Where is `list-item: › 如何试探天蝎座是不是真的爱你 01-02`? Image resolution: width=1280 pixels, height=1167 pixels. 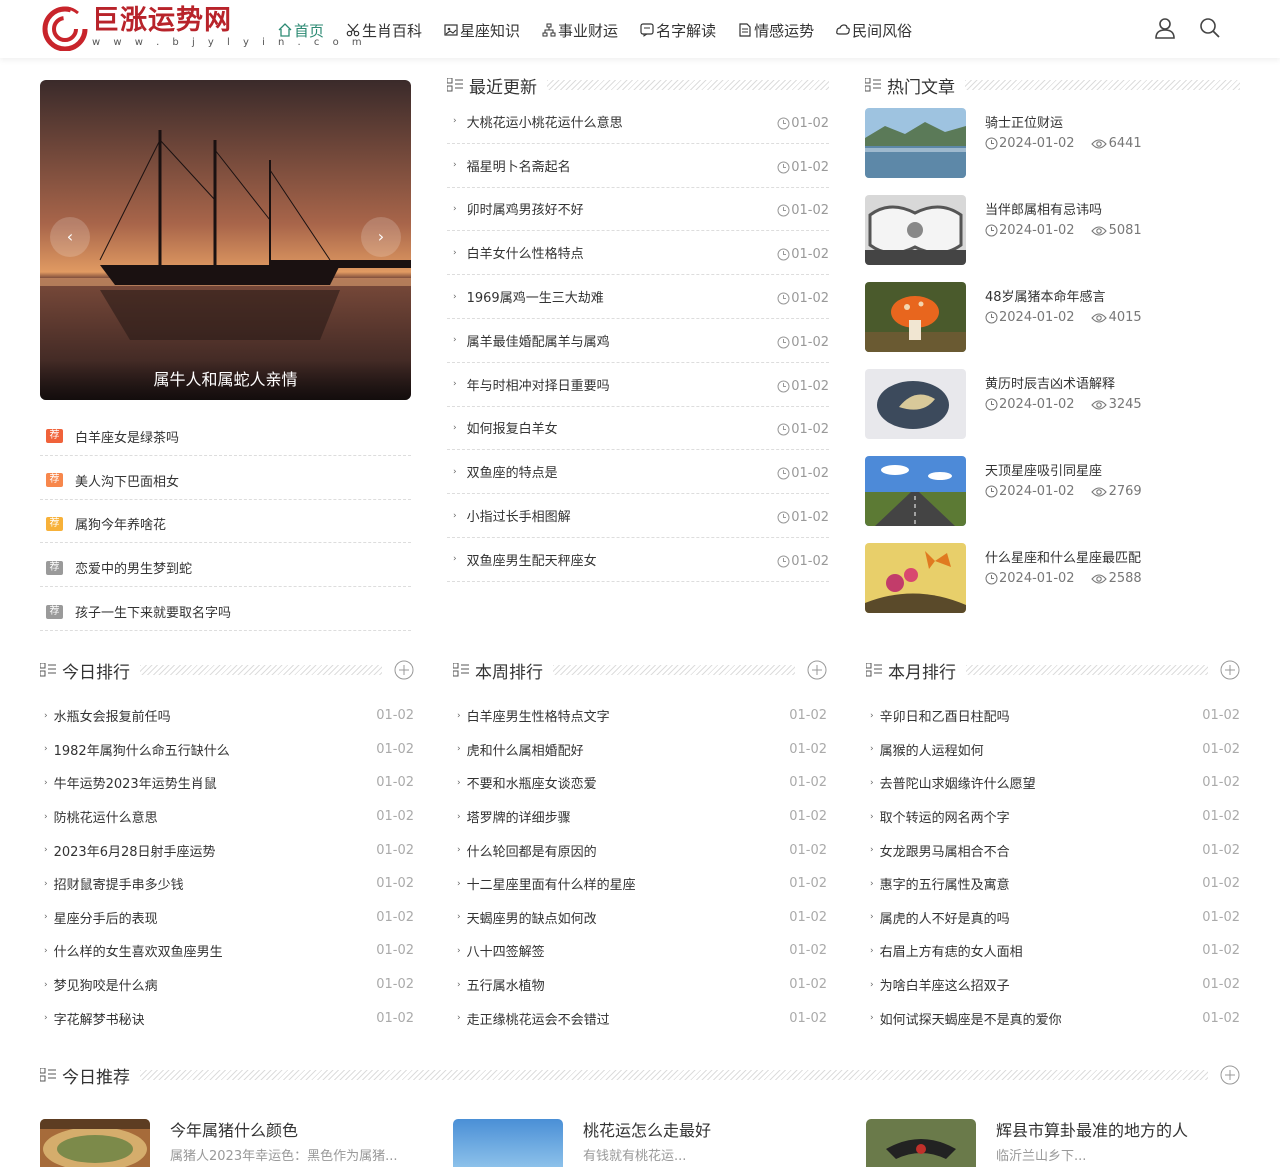
list-item: › 如何试探天蝎座是不是真的爱你 01-02 is located at coordinates (1053, 1018).